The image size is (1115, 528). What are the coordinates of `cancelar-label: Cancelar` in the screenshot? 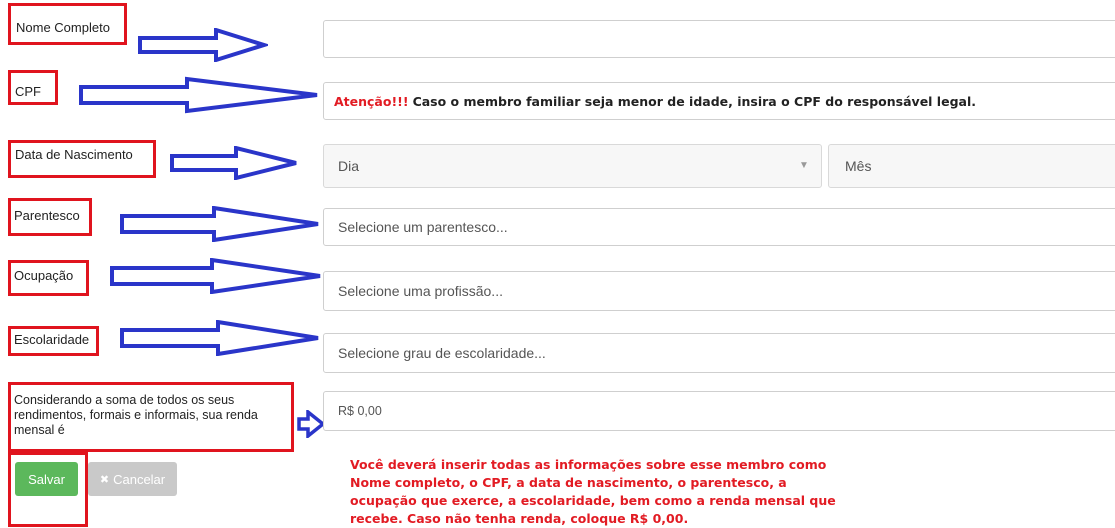 It's located at (139, 479).